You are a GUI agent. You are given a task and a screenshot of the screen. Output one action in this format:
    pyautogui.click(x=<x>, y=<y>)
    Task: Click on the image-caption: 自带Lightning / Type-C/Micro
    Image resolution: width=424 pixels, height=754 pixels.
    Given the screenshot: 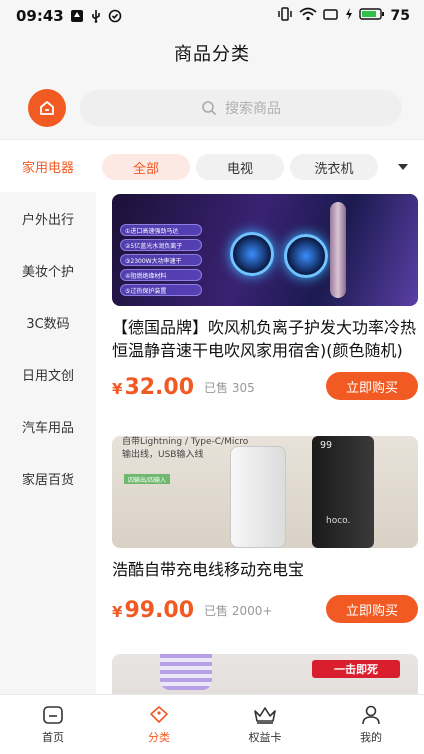 What is the action you would take?
    pyautogui.click(x=185, y=442)
    